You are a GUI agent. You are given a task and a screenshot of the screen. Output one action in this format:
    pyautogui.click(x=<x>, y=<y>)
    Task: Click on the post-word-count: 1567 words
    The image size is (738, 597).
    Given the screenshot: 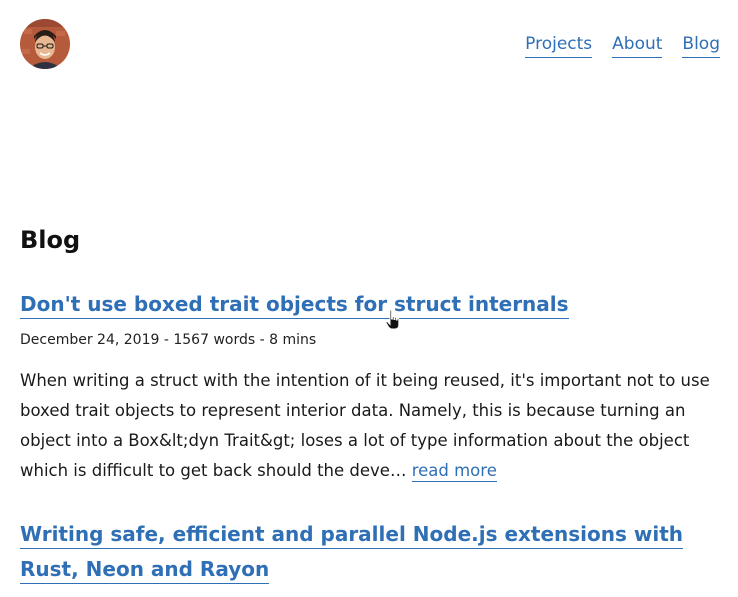 What is the action you would take?
    pyautogui.click(x=214, y=340)
    